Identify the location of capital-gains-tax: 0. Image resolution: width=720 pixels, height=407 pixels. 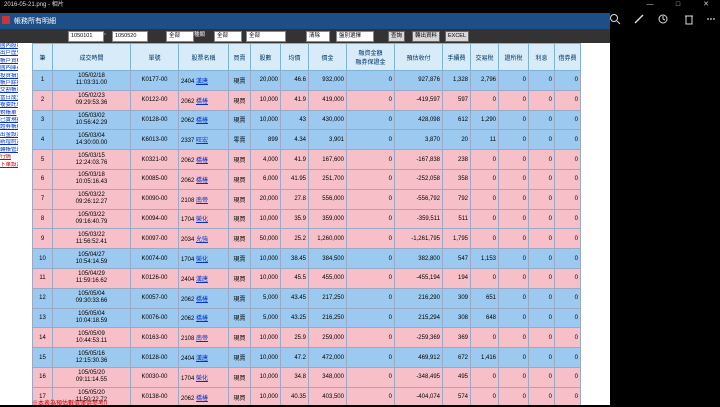
(513, 338).